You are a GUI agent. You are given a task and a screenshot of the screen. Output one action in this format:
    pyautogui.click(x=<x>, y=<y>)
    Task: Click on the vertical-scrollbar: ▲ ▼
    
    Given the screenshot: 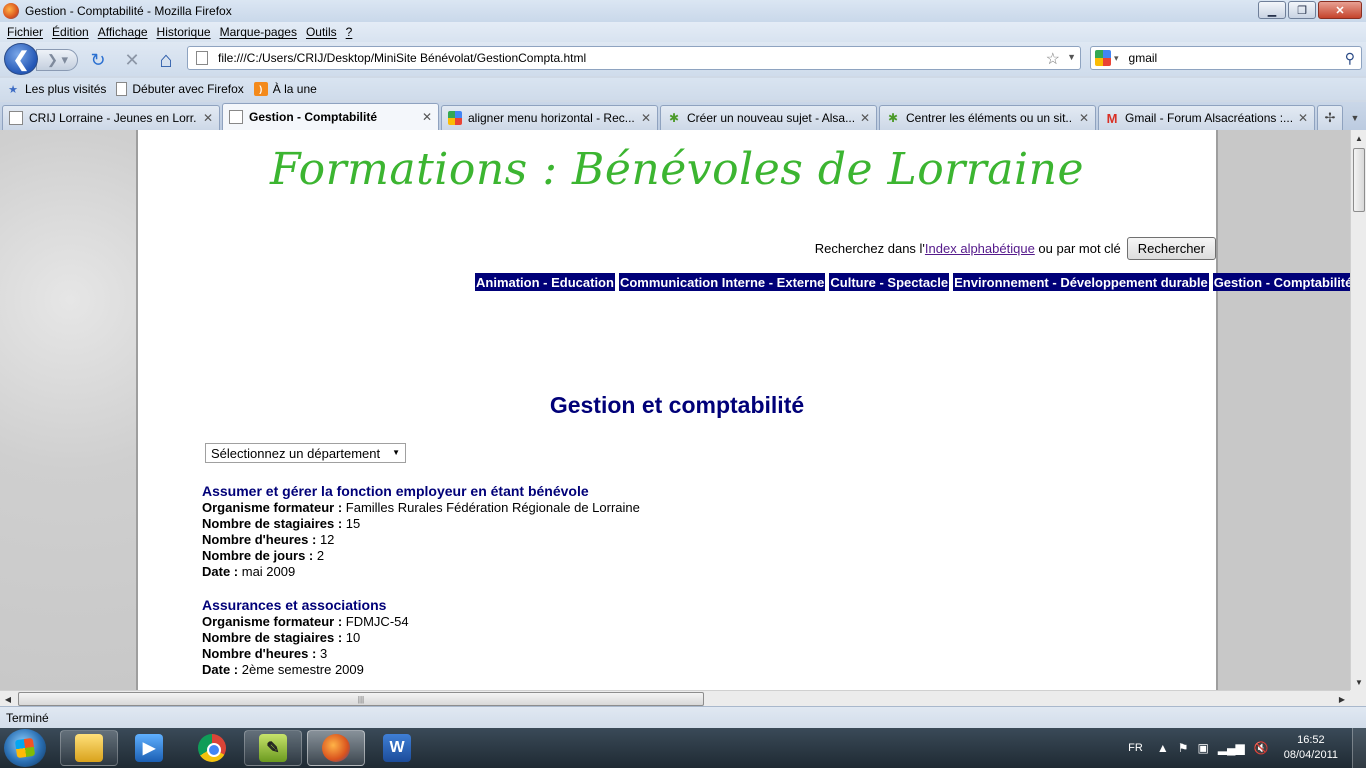 What is the action you would take?
    pyautogui.click(x=1358, y=410)
    